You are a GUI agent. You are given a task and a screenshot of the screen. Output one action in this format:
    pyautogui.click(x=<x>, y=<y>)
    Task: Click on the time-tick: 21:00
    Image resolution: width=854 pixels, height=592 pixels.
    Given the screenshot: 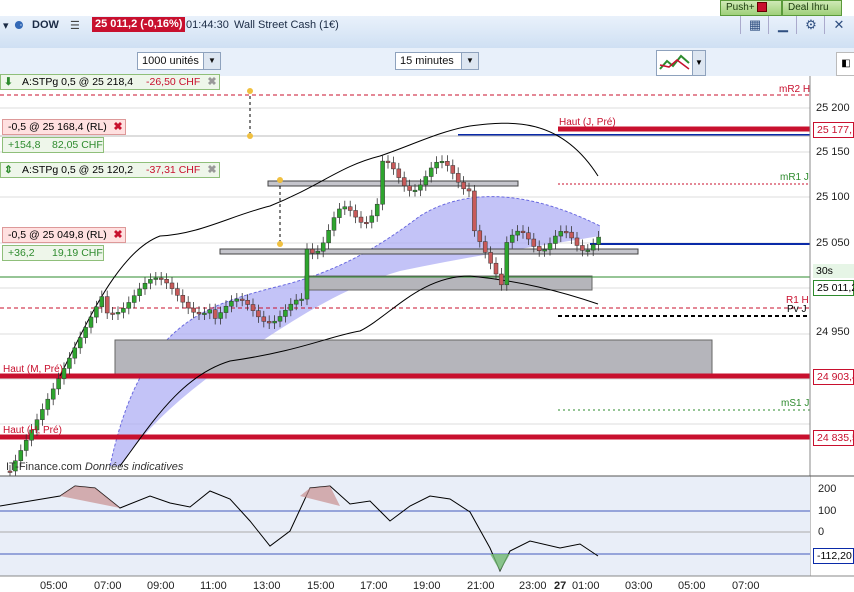 What is the action you would take?
    pyautogui.click(x=481, y=586)
    